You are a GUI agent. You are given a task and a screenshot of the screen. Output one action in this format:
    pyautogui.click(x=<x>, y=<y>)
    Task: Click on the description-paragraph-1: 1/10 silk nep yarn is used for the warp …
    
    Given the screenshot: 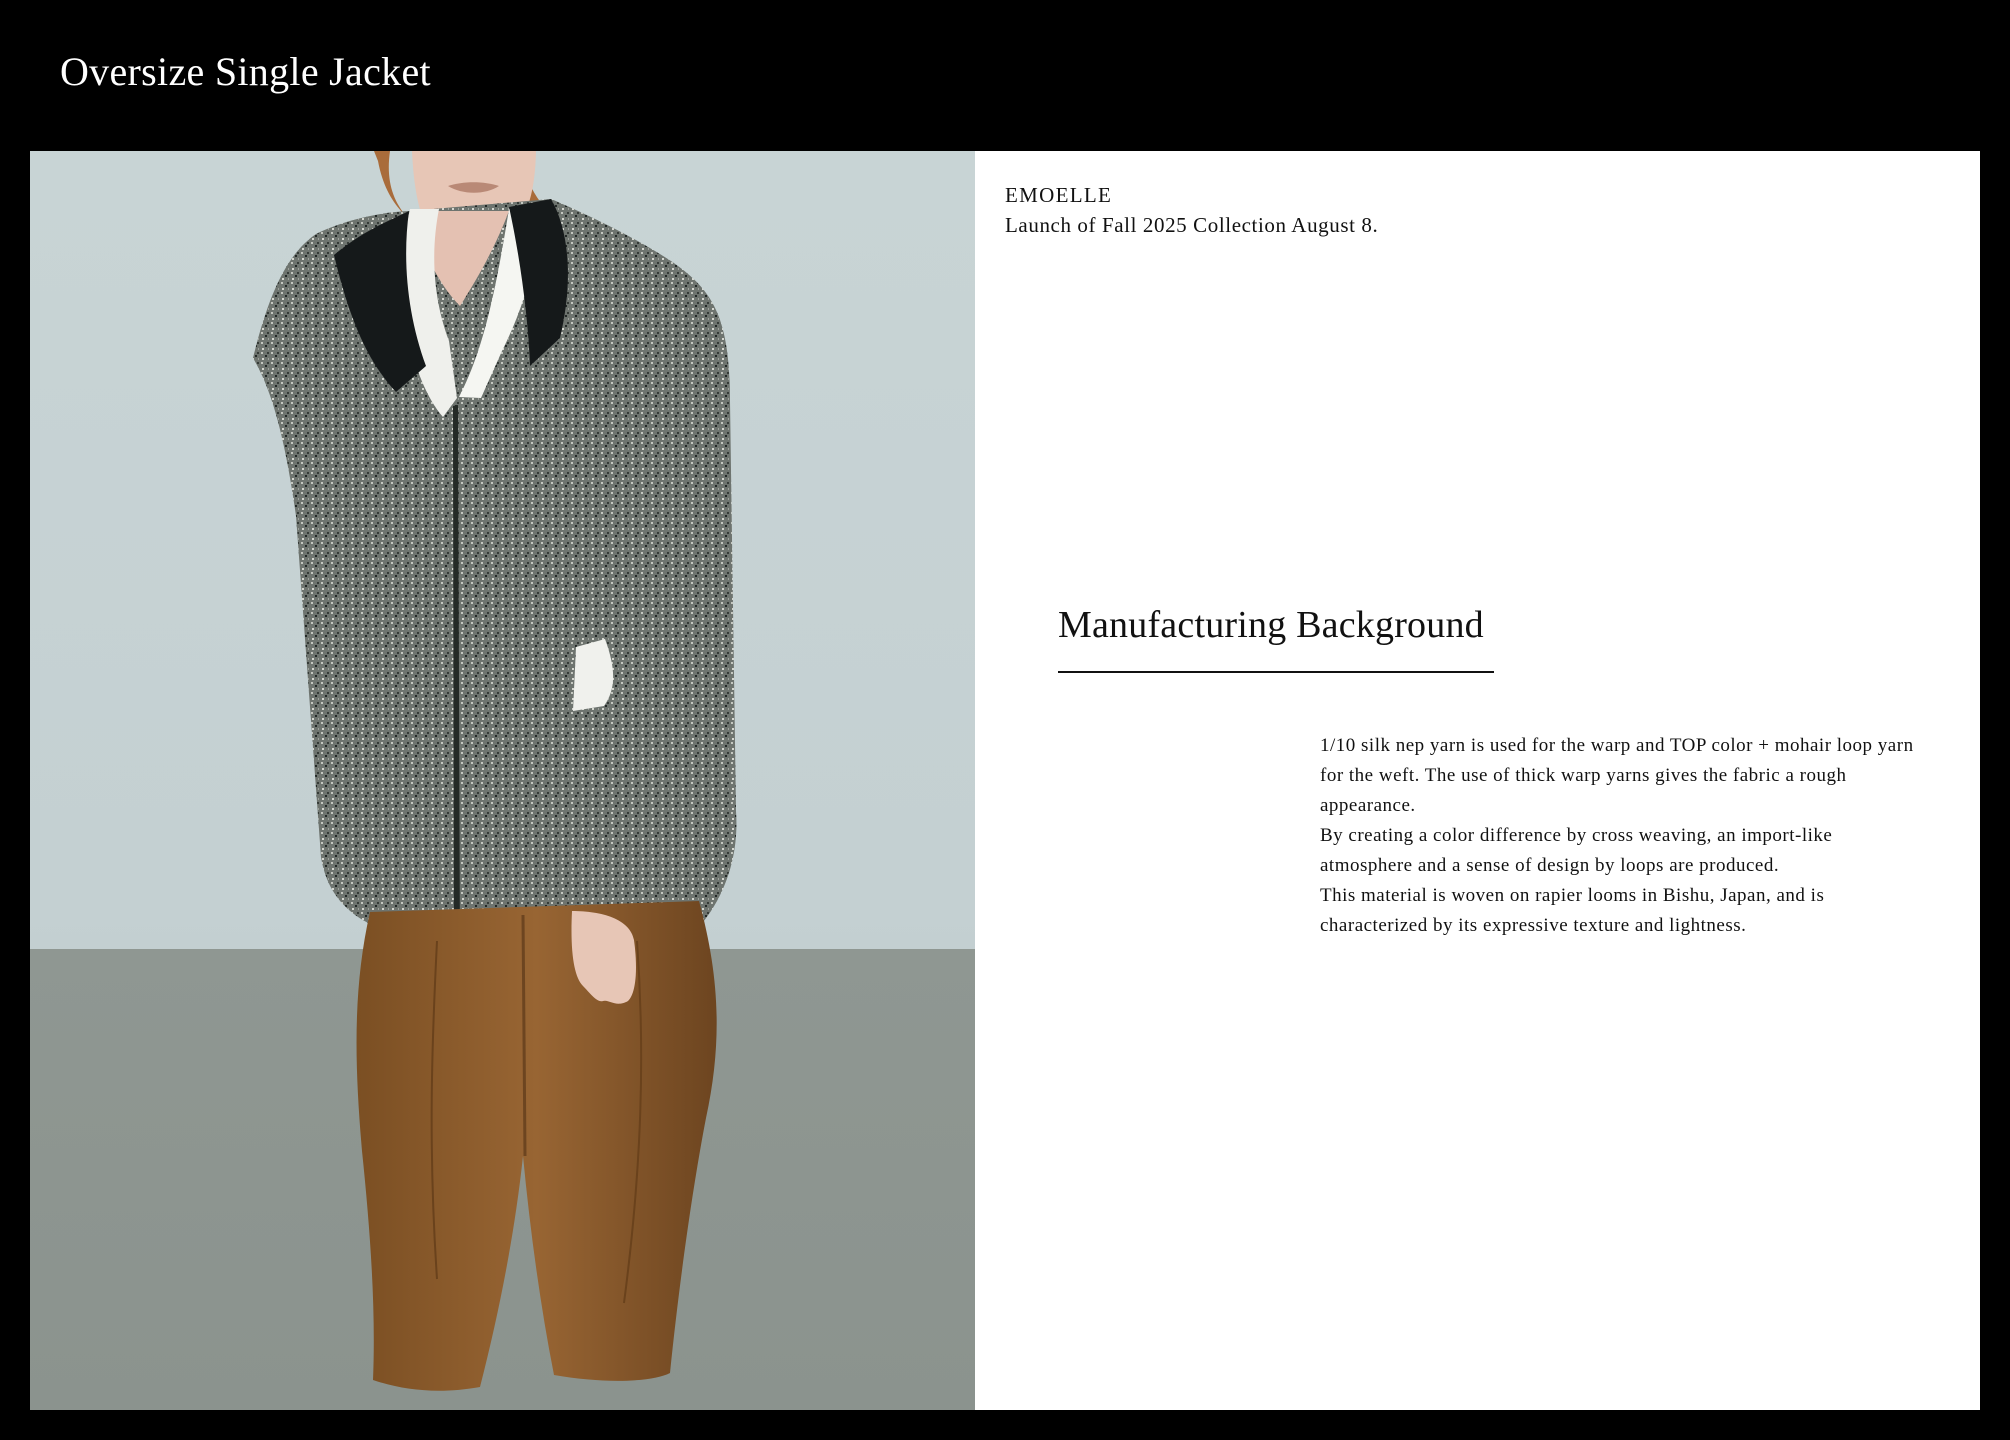 What is the action you would take?
    pyautogui.click(x=1617, y=775)
    